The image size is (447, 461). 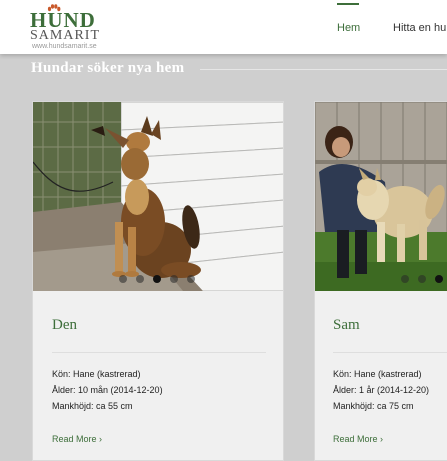 What do you see at coordinates (64, 46) in the screenshot?
I see `logo-url: www.hundsamarit.se` at bounding box center [64, 46].